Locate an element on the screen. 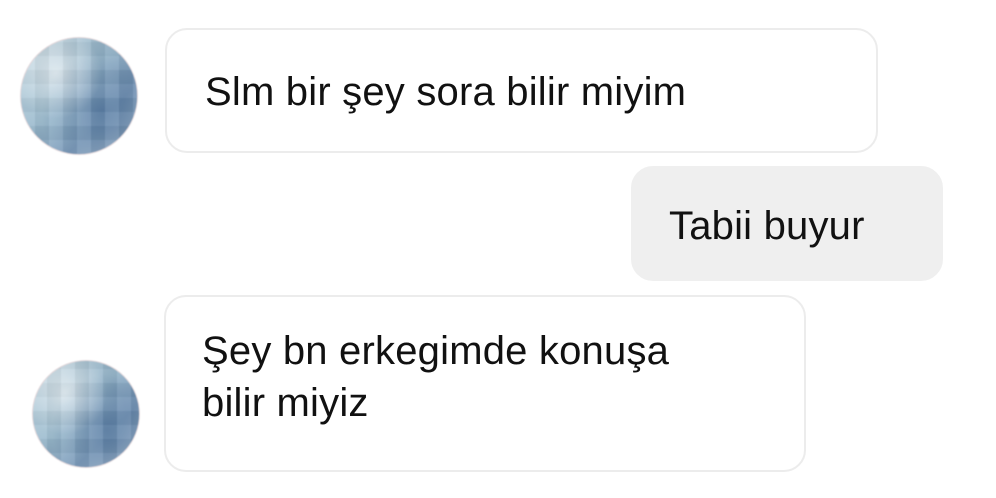  message-bubble-outgoing: Tabii buyur is located at coordinates (787, 223).